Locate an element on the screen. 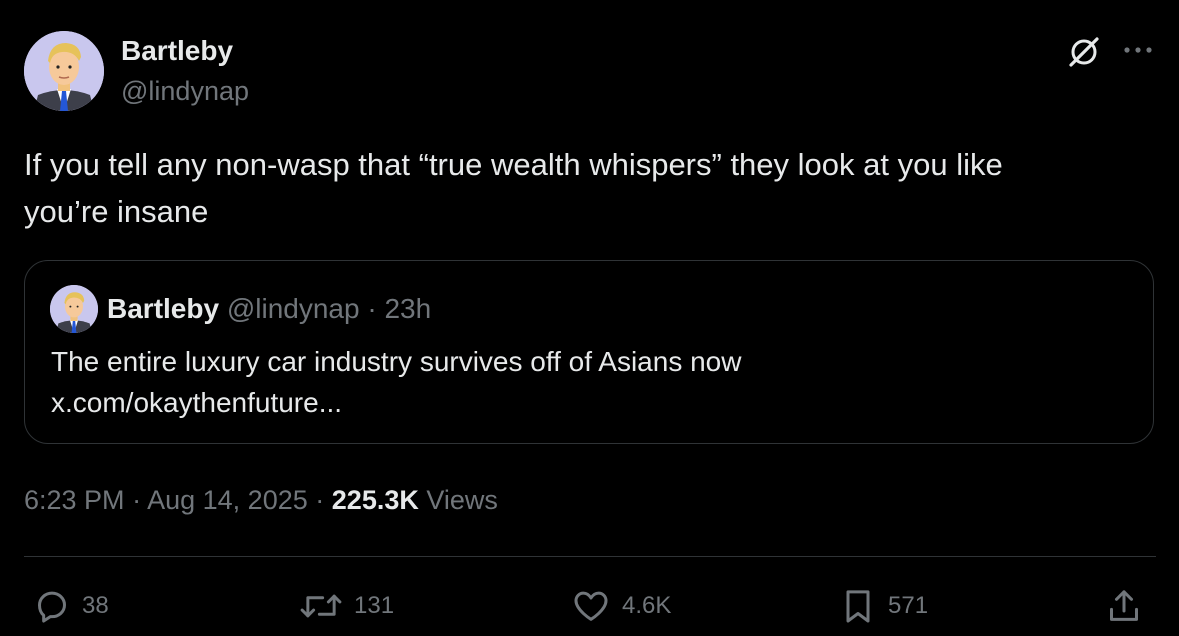 This screenshot has height=636, width=1179. like-count: 4.6K is located at coordinates (647, 605).